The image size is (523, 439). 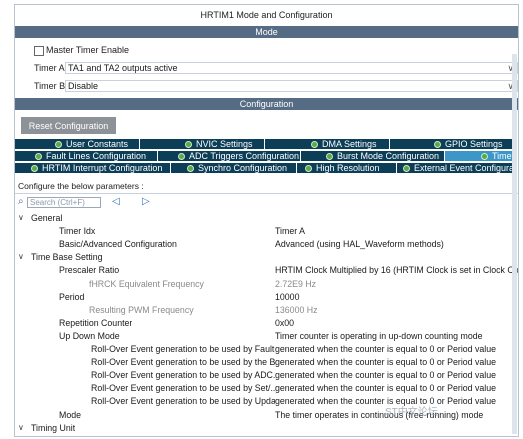 I want to click on window-title: HRTIM1 Mode and Configuration, so click(x=266, y=15).